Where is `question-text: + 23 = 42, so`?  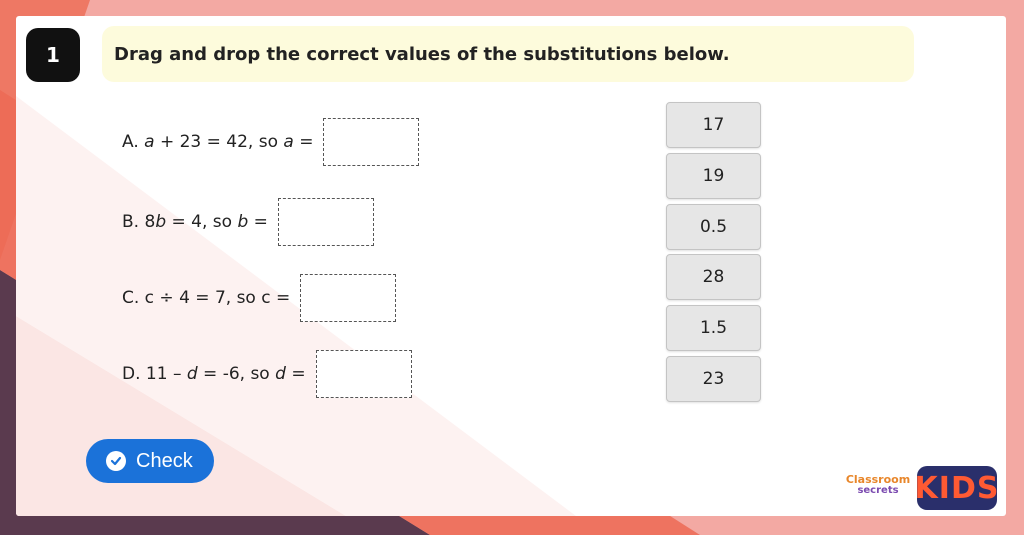
question-text: + 23 = 42, so is located at coordinates (219, 142).